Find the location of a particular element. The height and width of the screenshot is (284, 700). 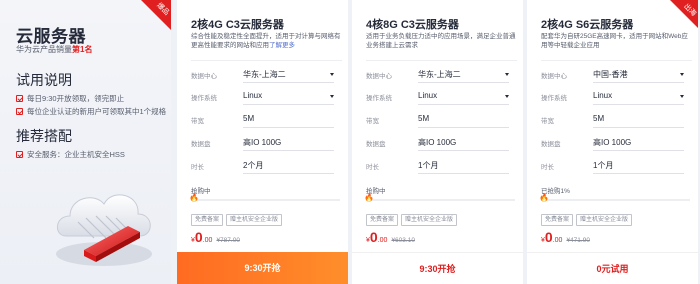

combo-item: 安全服务：企业主机安全HSS is located at coordinates (70, 154).